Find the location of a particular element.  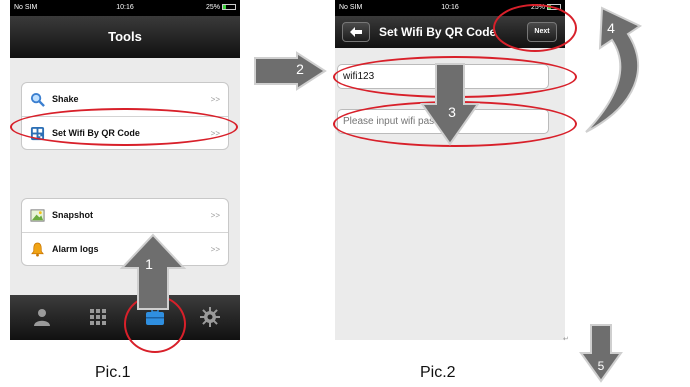

back-arrow-icon is located at coordinates (356, 32).